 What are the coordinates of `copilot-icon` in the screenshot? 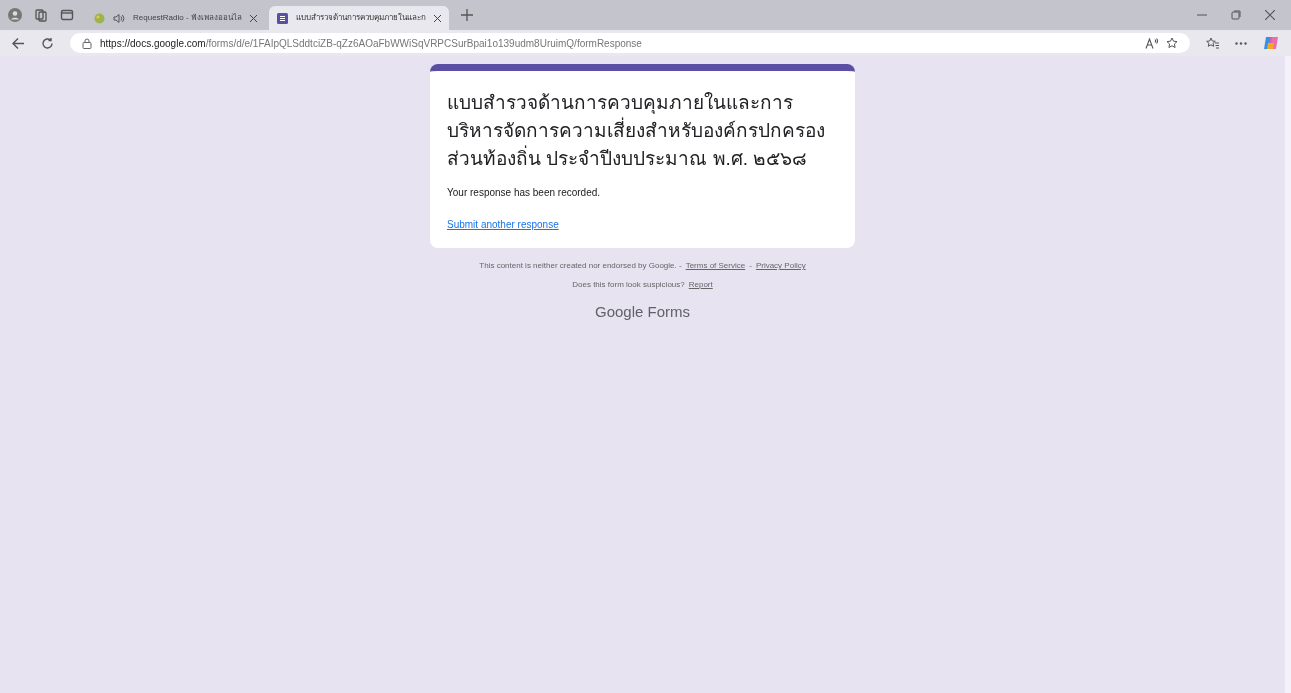 It's located at (1271, 43).